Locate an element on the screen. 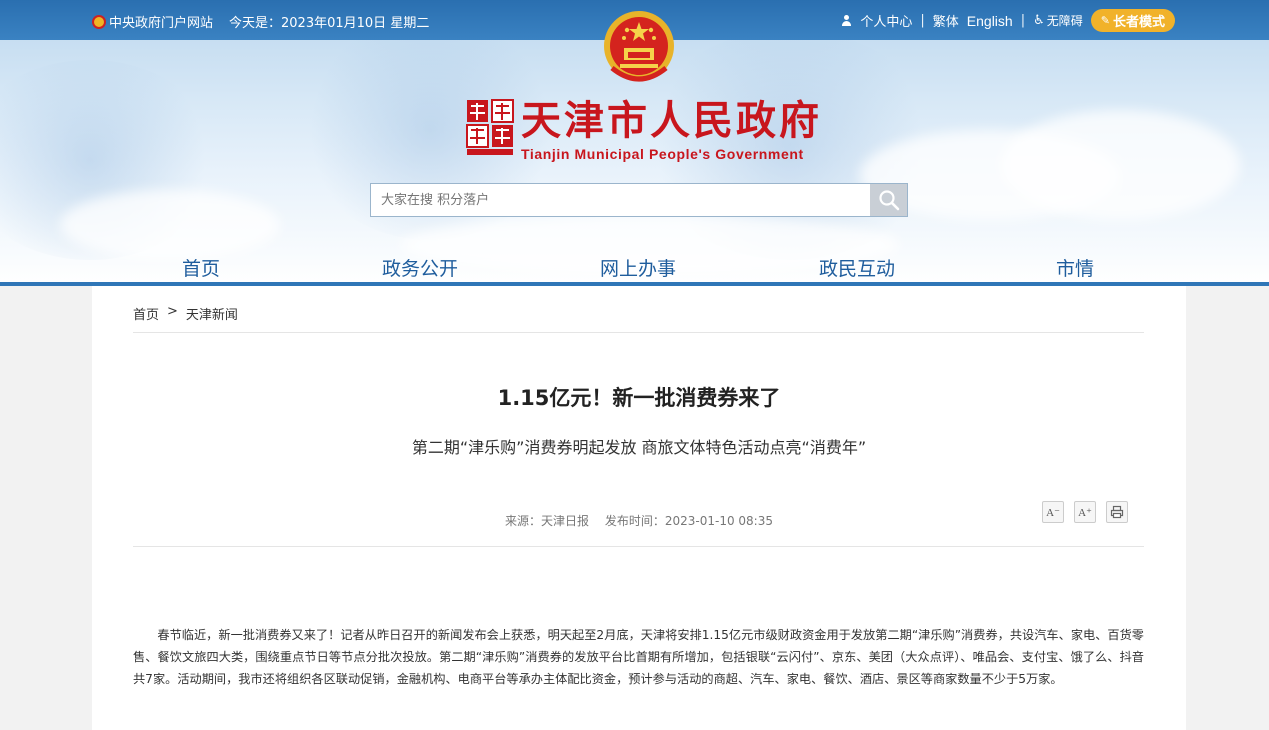 The width and height of the screenshot is (1269, 730). elder-icon: ✎ is located at coordinates (1105, 20).